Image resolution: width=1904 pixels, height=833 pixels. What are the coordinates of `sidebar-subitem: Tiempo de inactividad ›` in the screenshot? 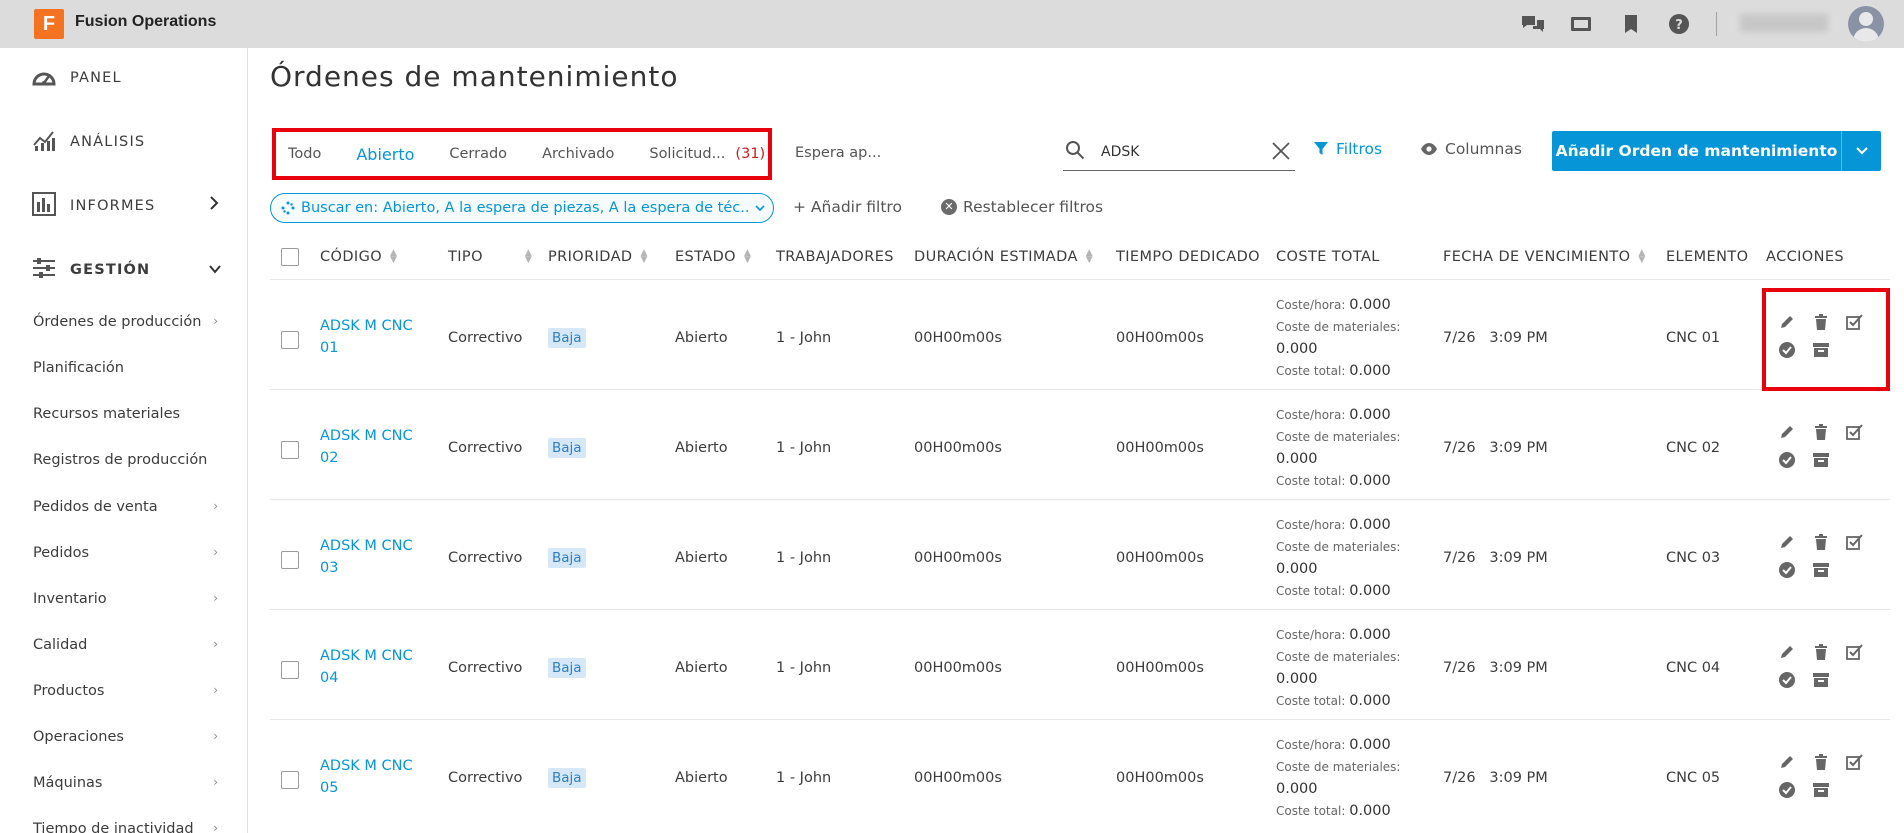 It's located at (125, 827).